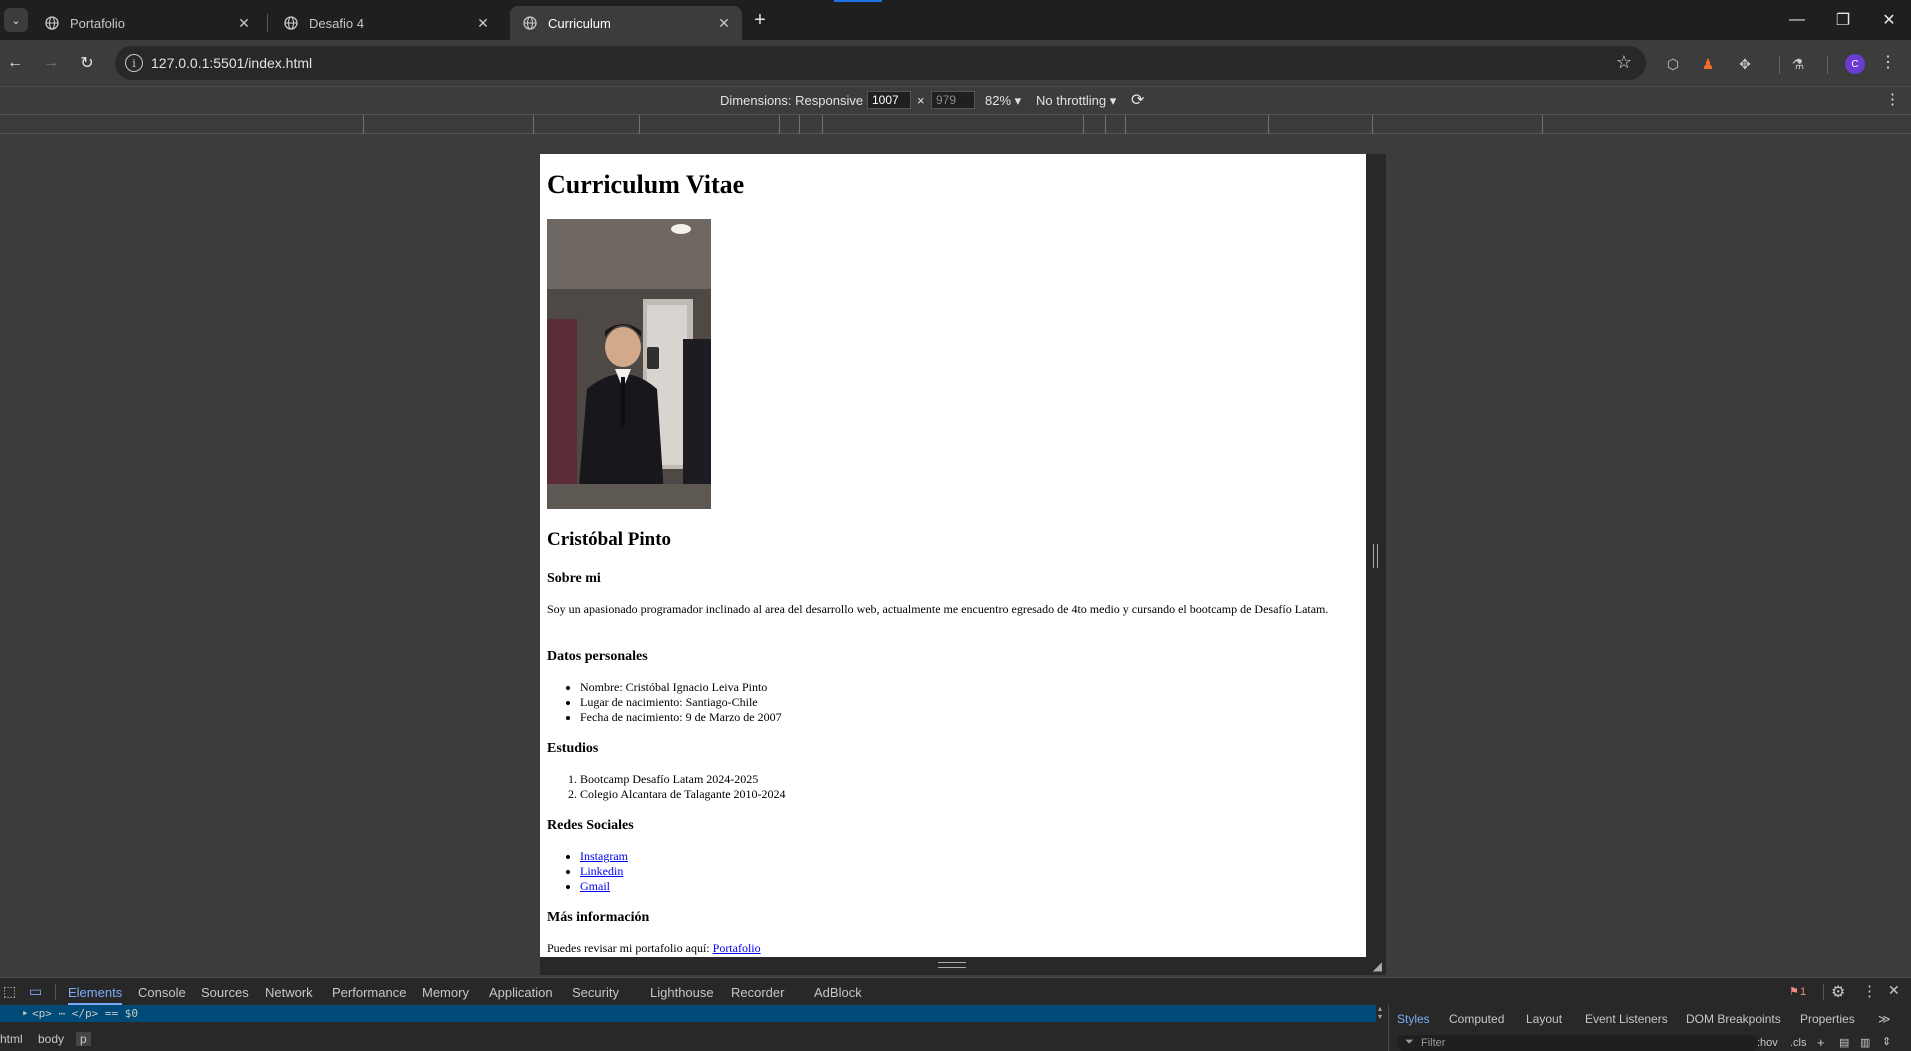  I want to click on side-tab-dom-breakpoints: DOM Breakpoints, so click(1733, 1019).